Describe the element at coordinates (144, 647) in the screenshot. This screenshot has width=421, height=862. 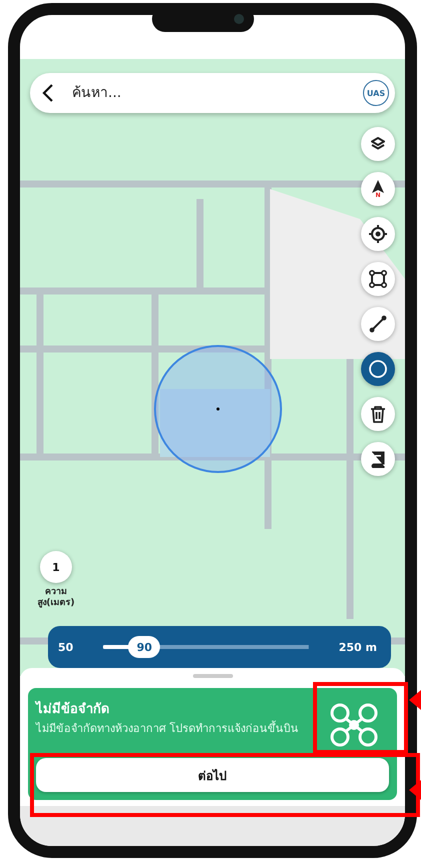
I see `slider-thumb: 90` at that location.